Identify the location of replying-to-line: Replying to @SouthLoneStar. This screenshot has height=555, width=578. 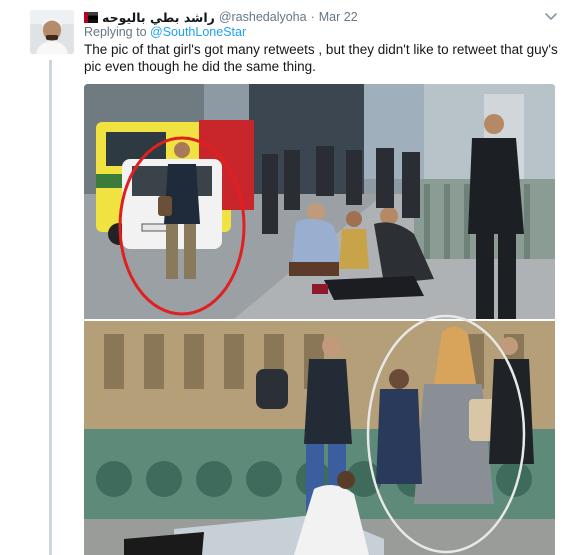
(165, 32).